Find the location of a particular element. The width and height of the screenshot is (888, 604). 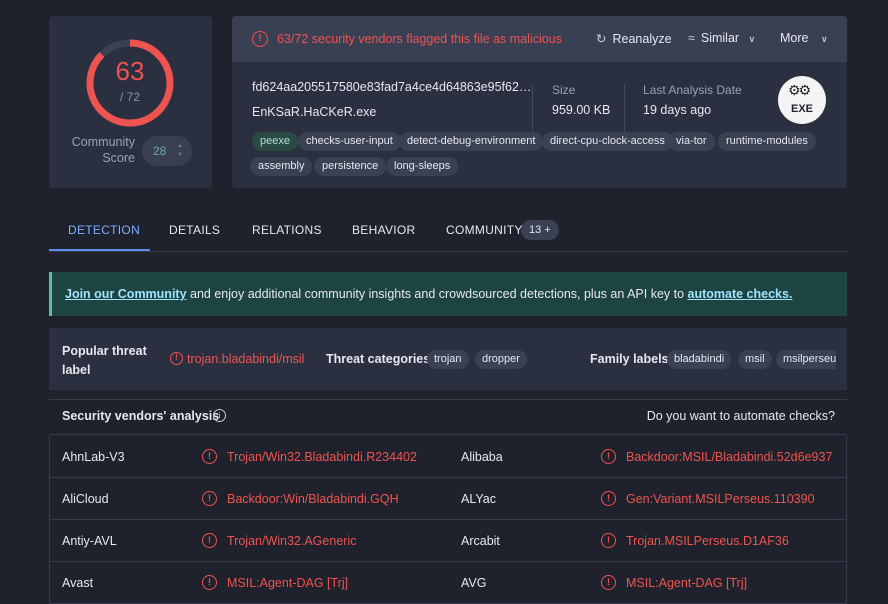

popular-threat-label: Popular threat label is located at coordinates (104, 360).